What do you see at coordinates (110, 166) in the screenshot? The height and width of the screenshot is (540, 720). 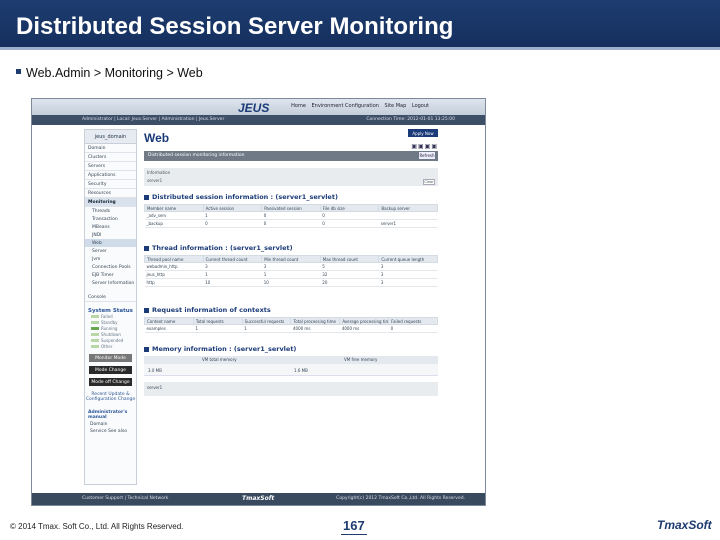 I see `nav-item-servers: Servers` at bounding box center [110, 166].